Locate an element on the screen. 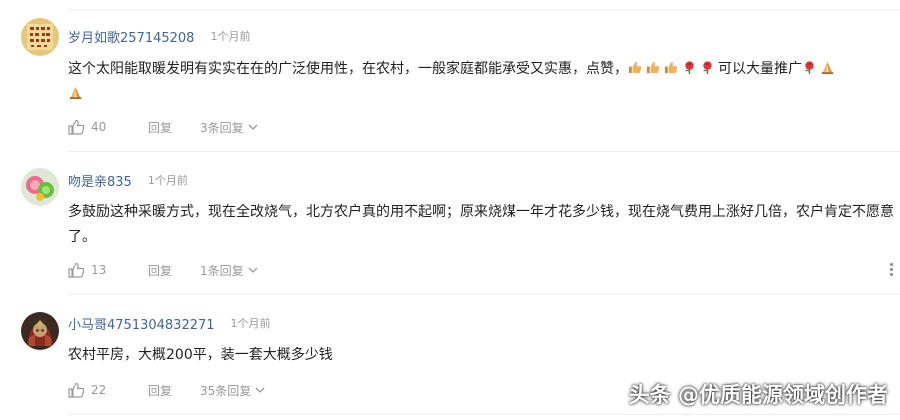 Image resolution: width=900 pixels, height=420 pixels. comment-actions: 40 回复 3条回复 is located at coordinates (163, 127).